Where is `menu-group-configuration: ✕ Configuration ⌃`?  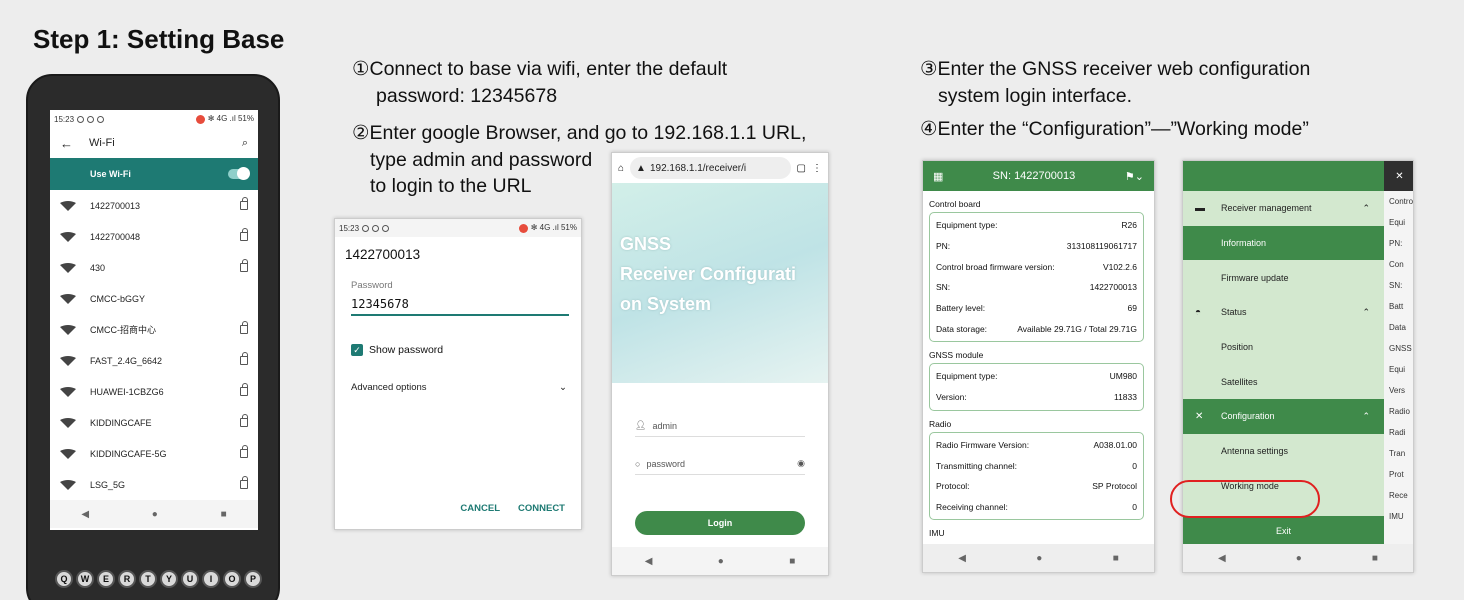 menu-group-configuration: ✕ Configuration ⌃ is located at coordinates (1283, 416).